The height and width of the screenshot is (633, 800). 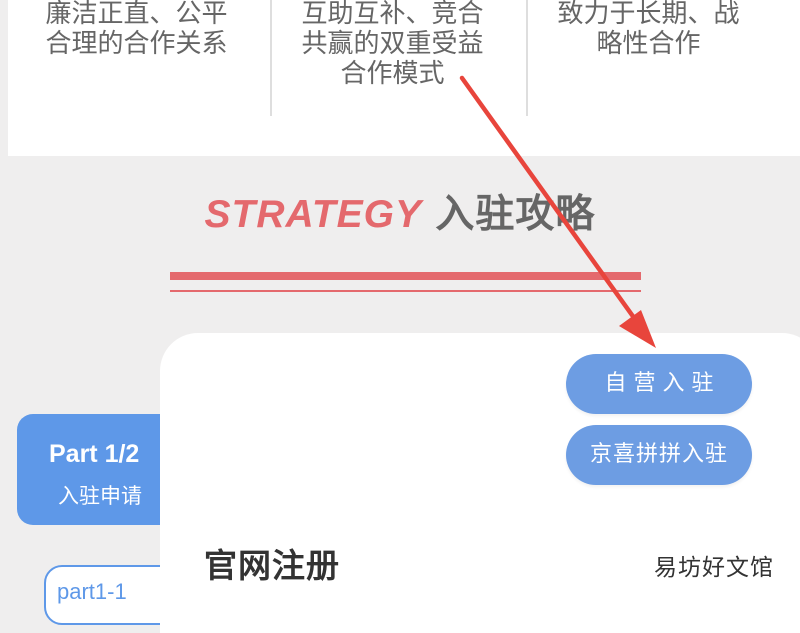 I want to click on strategy-title: STRATEGY 入驻攻略, so click(x=400, y=215).